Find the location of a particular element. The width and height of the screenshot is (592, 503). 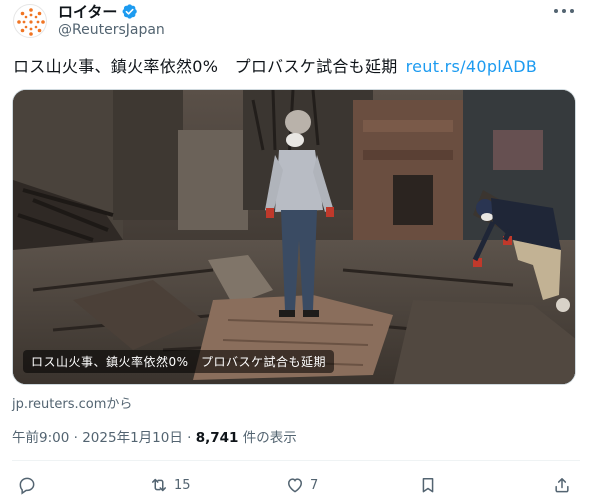

retweet-button: 15 is located at coordinates (170, 485).